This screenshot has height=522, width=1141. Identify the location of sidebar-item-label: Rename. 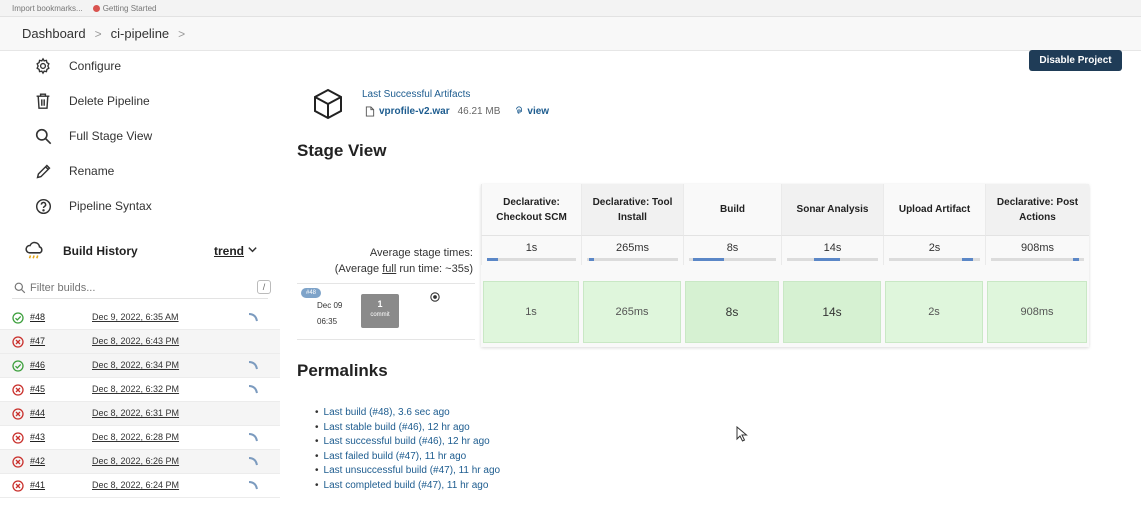
(92, 171).